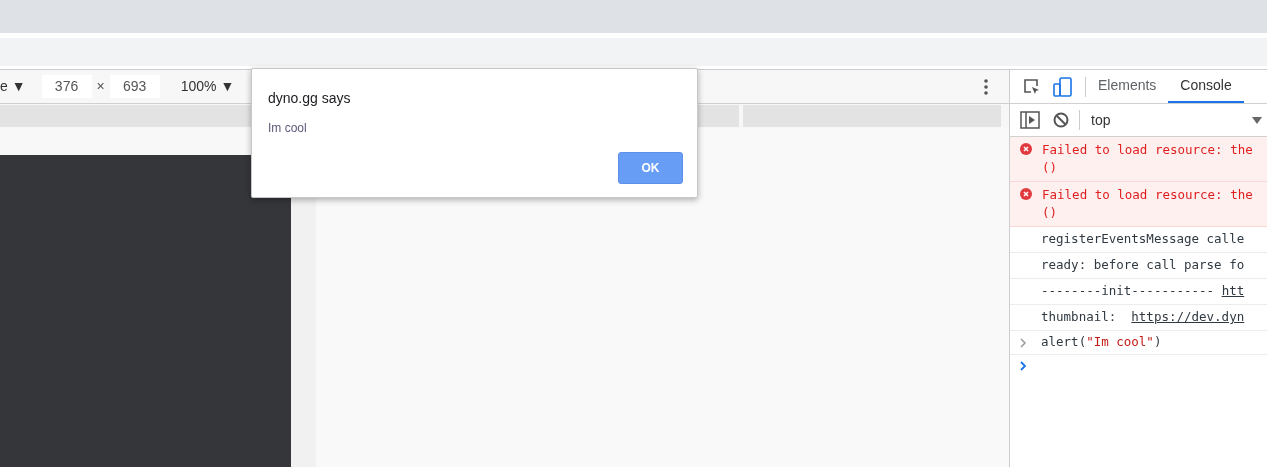 This screenshot has height=467, width=1267. Describe the element at coordinates (1127, 86) in the screenshot. I see `devtools-tab: Elements` at that location.